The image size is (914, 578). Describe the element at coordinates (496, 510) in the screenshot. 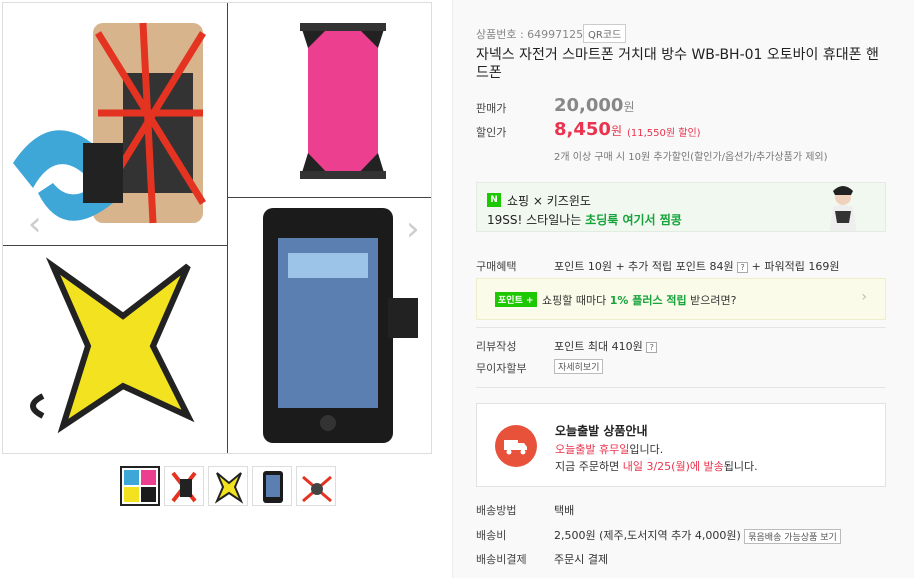

I see `delivery-method-label: 배송방법` at that location.